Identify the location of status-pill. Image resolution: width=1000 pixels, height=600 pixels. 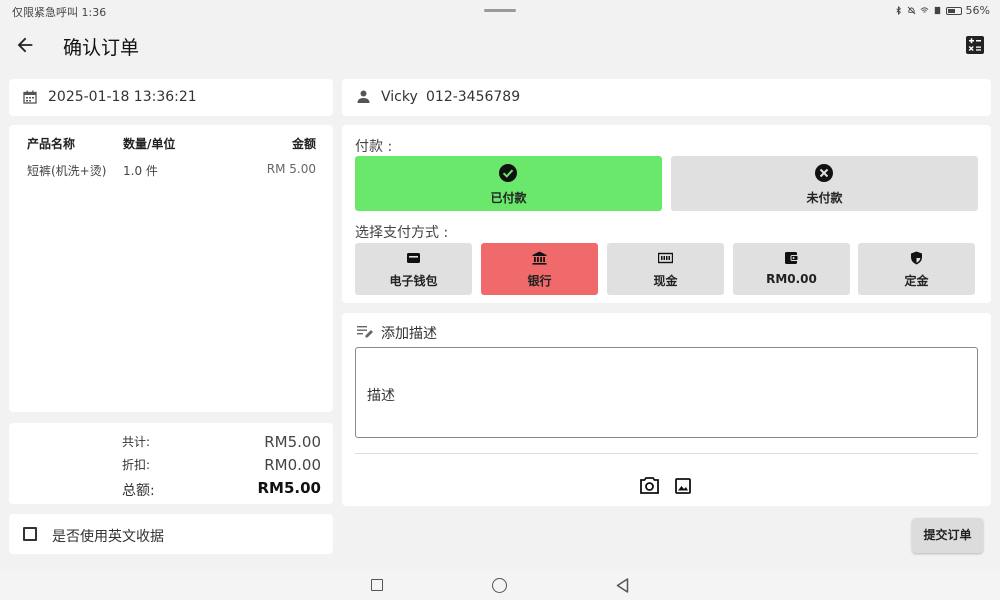
(500, 10).